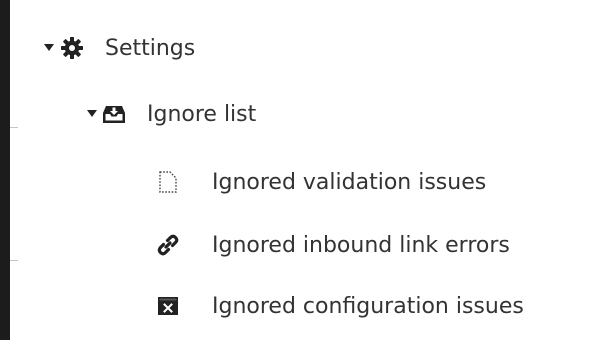 This screenshot has height=340, width=601. I want to click on inbox-download-icon, so click(114, 114).